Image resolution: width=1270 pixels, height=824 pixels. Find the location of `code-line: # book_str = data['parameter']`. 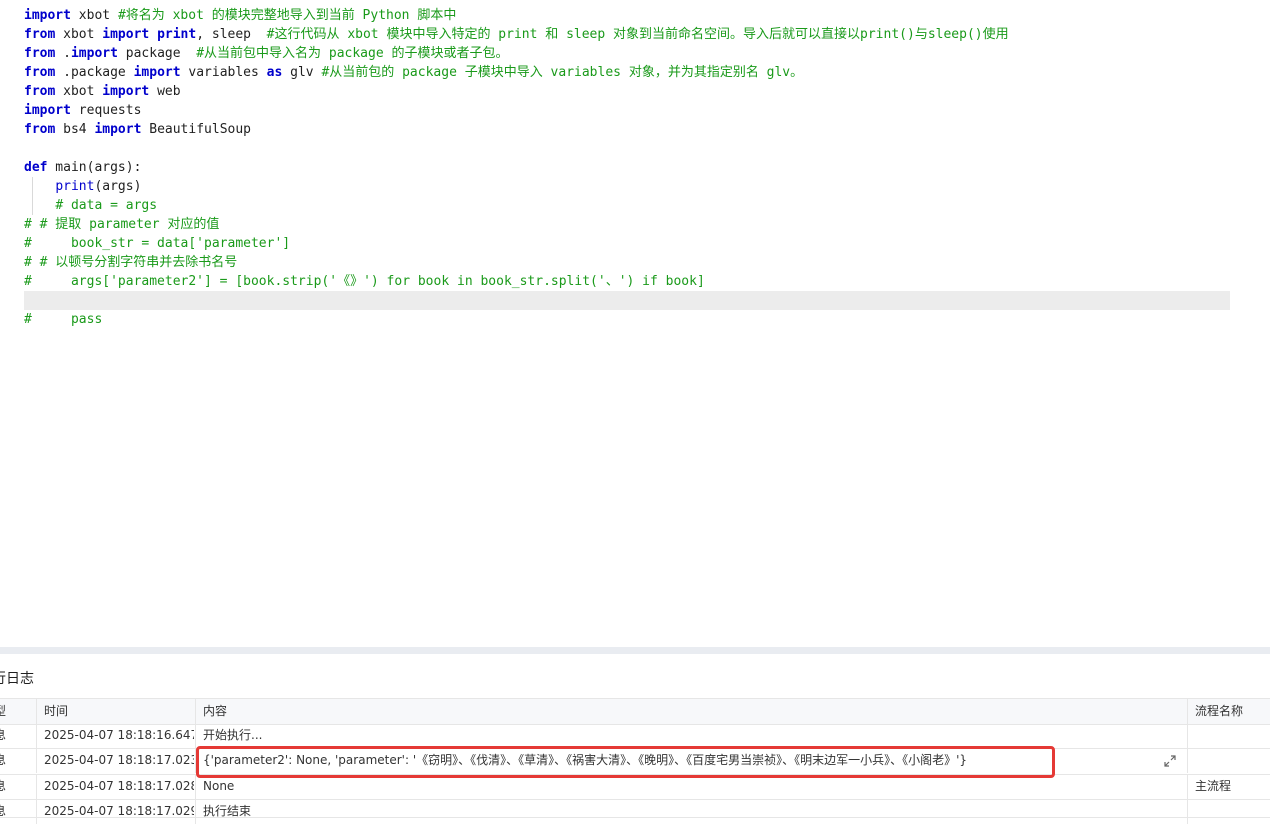

code-line: # book_str = data['parameter'] is located at coordinates (157, 243).